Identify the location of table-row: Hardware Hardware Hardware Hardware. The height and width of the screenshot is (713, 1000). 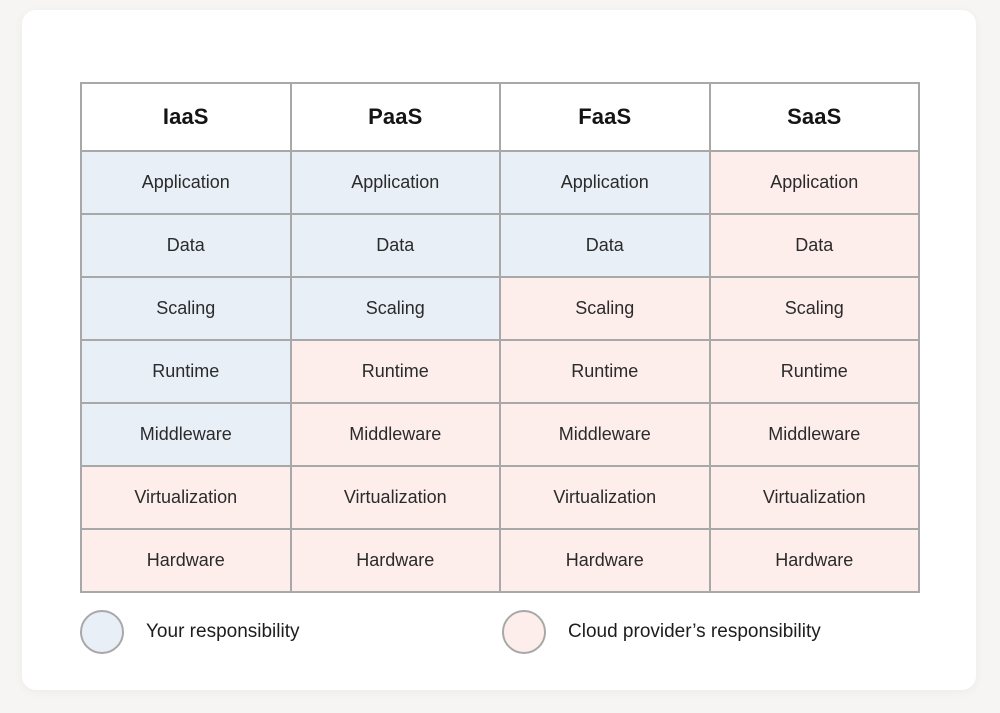
(500, 560).